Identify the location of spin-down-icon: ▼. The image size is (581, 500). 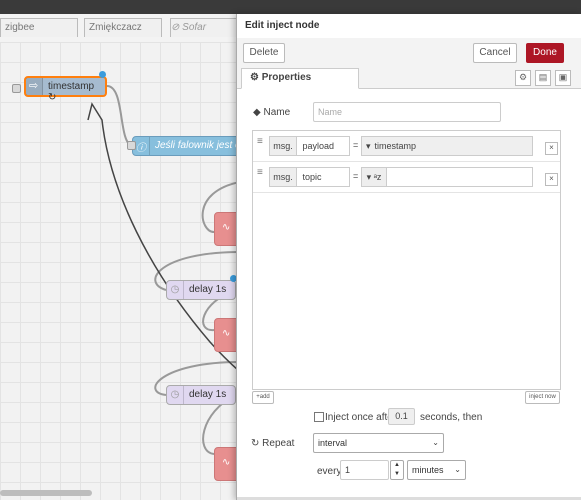
(397, 474).